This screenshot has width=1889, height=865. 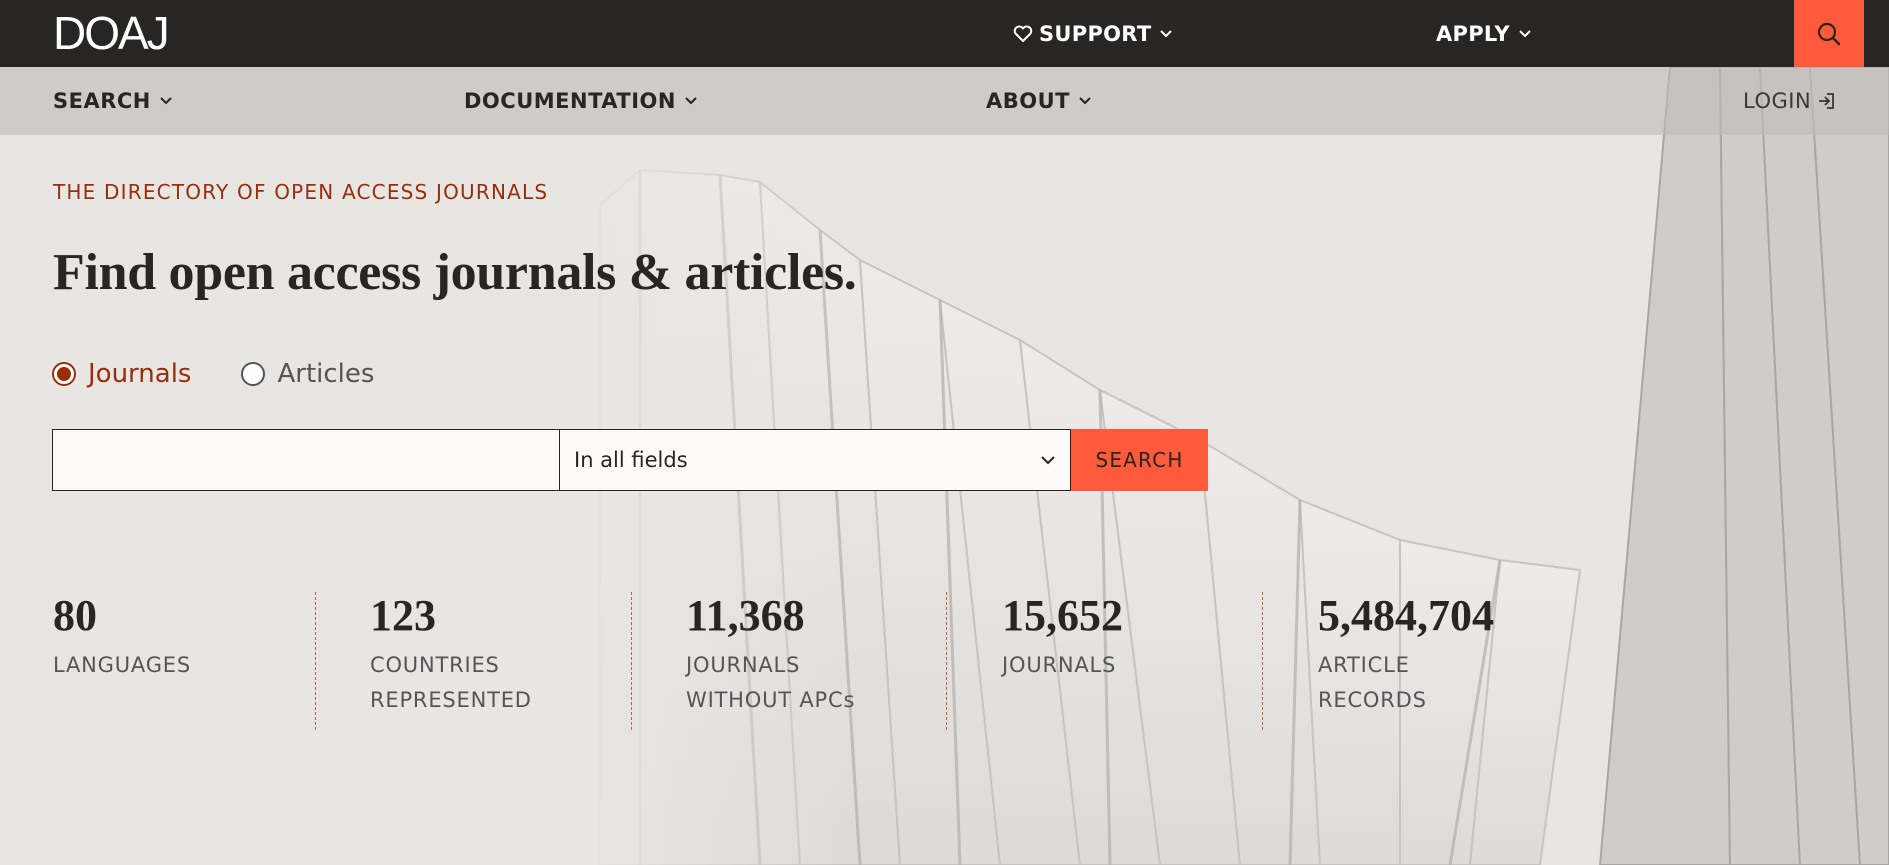 What do you see at coordinates (1059, 665) in the screenshot?
I see `stat-label: JOURNALS` at bounding box center [1059, 665].